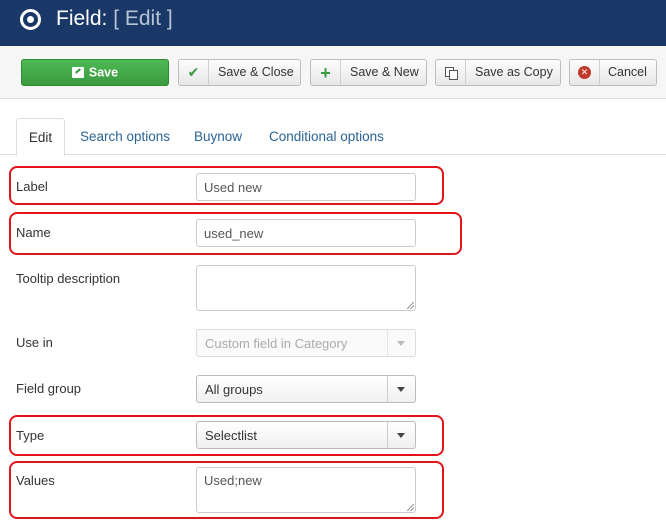 The image size is (666, 523). I want to click on tab-search-options: Search options, so click(125, 136).